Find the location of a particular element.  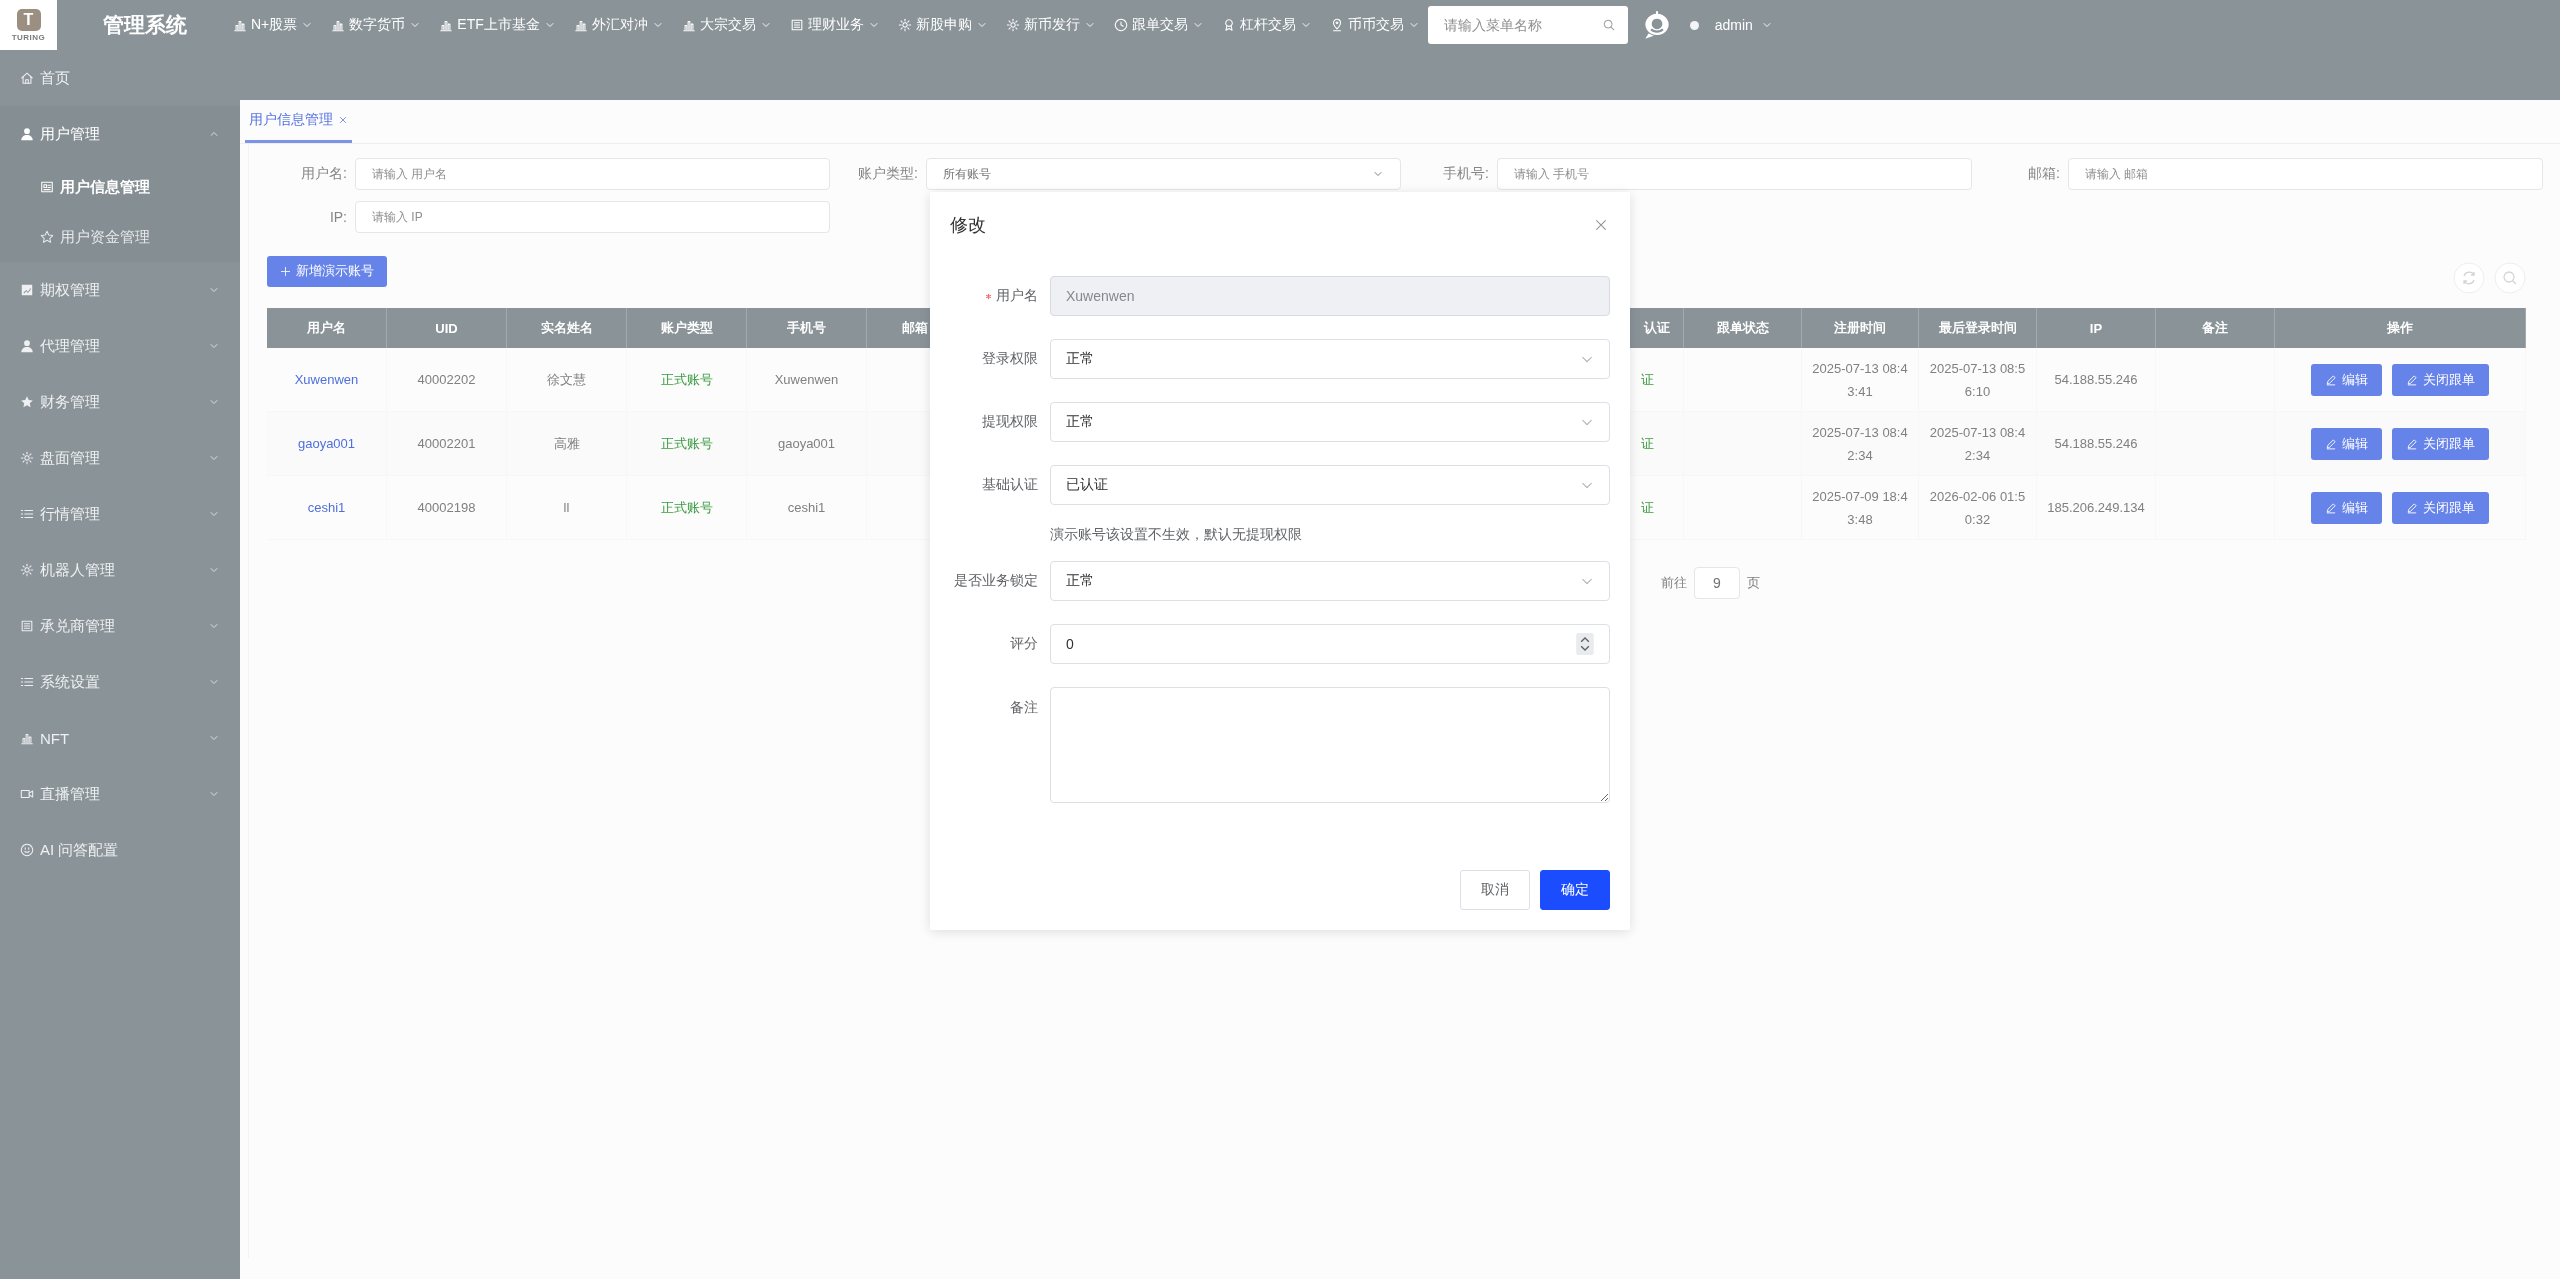

column-header: 实名姓名 is located at coordinates (567, 328).